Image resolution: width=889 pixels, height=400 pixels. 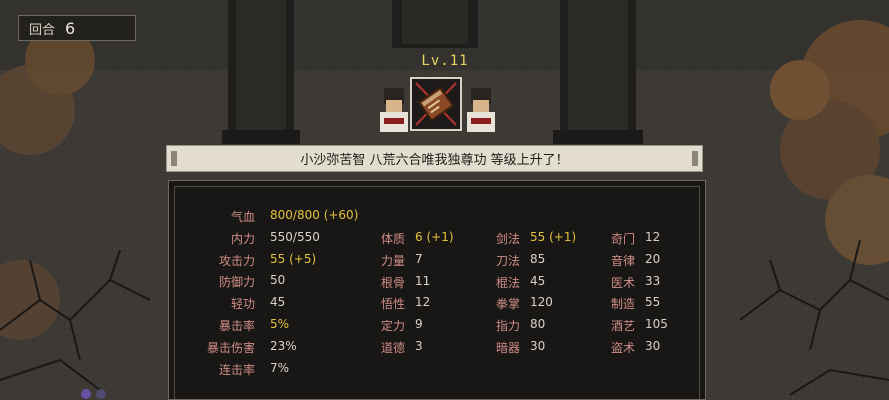 I want to click on stat-row: 暴击伤害 23%, so click(x=240, y=348).